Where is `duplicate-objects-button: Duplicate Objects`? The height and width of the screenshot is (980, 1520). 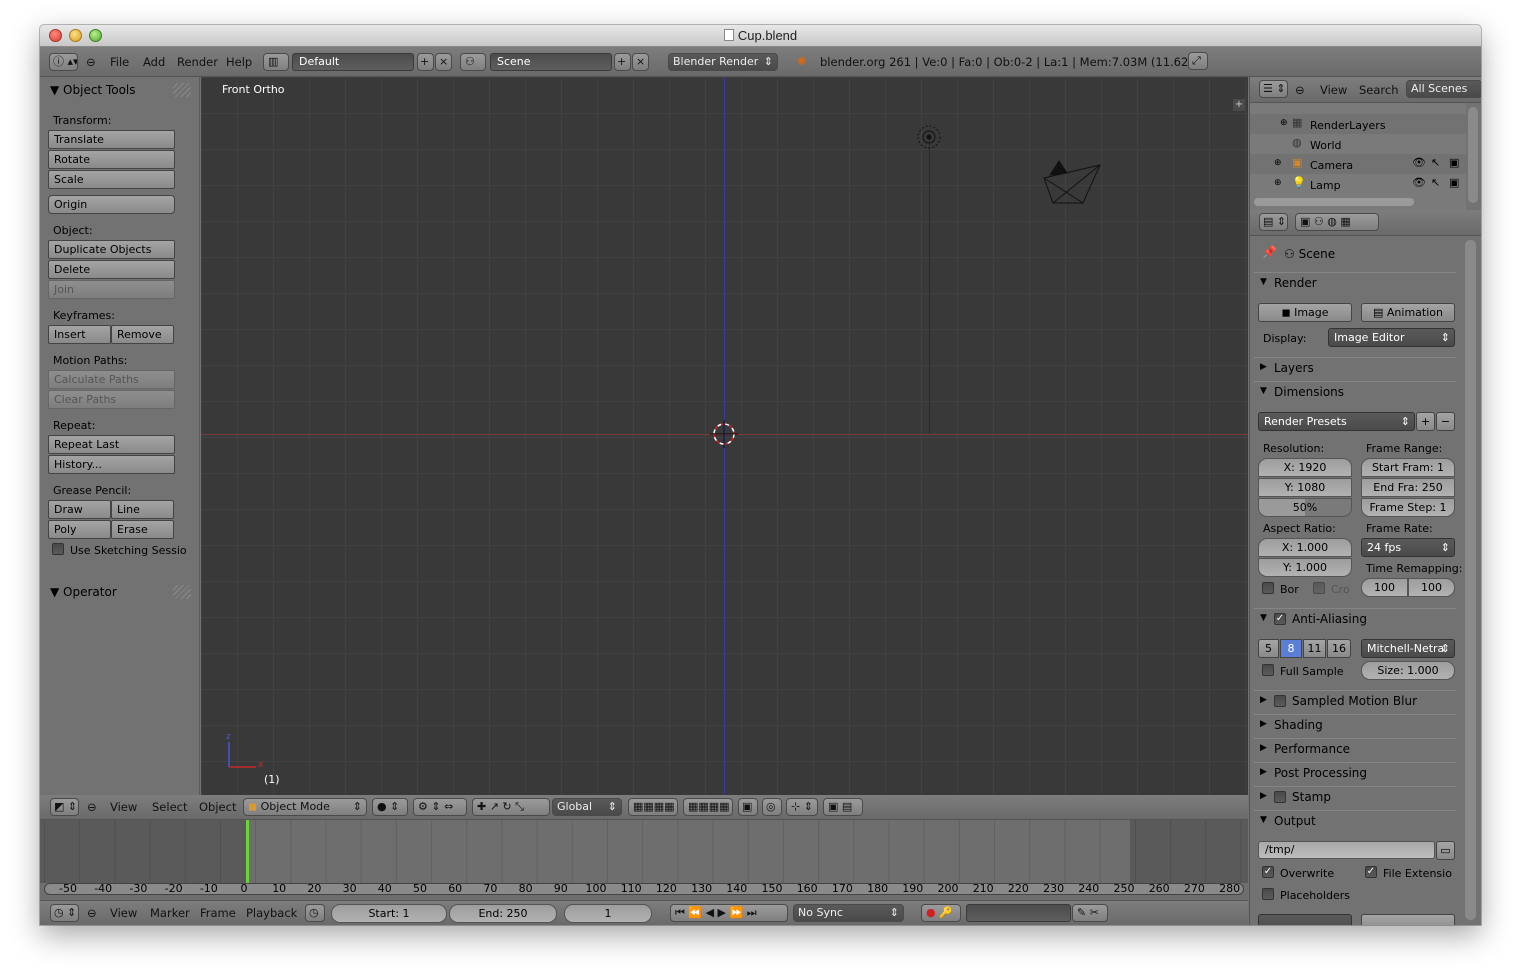 duplicate-objects-button: Duplicate Objects is located at coordinates (111, 249).